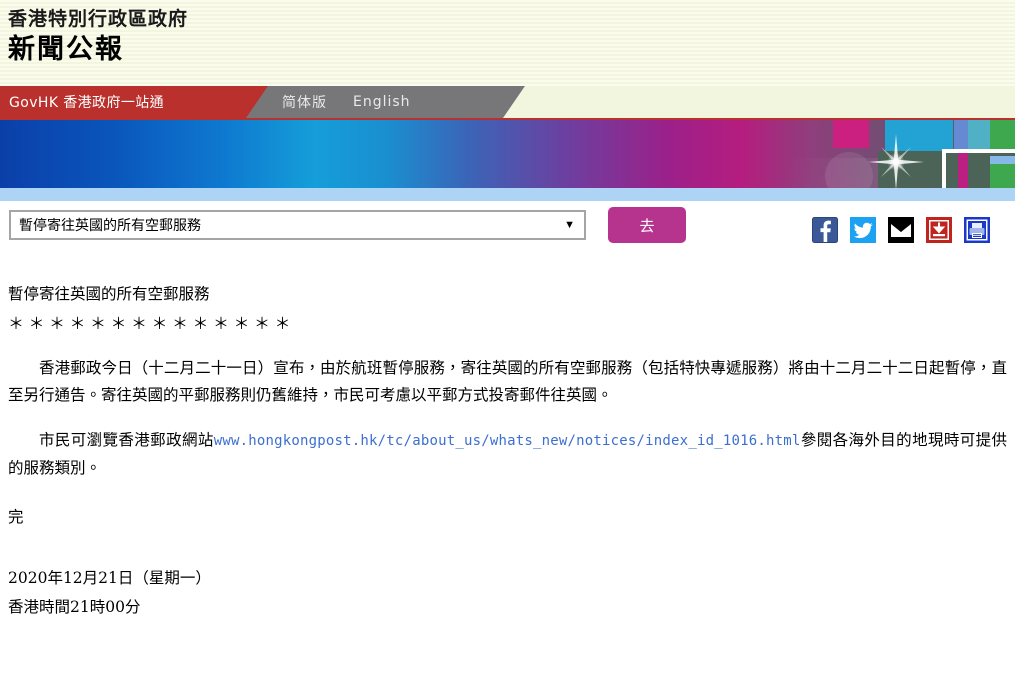  I want to click on facebook-icon, so click(825, 230).